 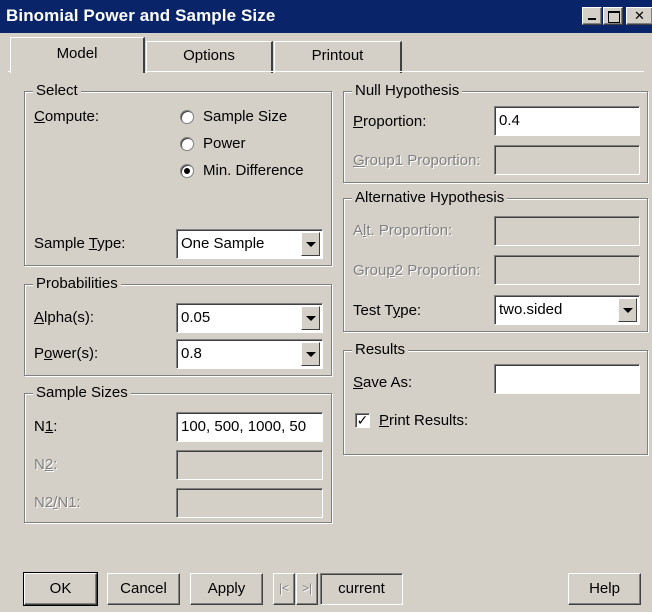 What do you see at coordinates (224, 143) in the screenshot?
I see `radio-power-label: Power` at bounding box center [224, 143].